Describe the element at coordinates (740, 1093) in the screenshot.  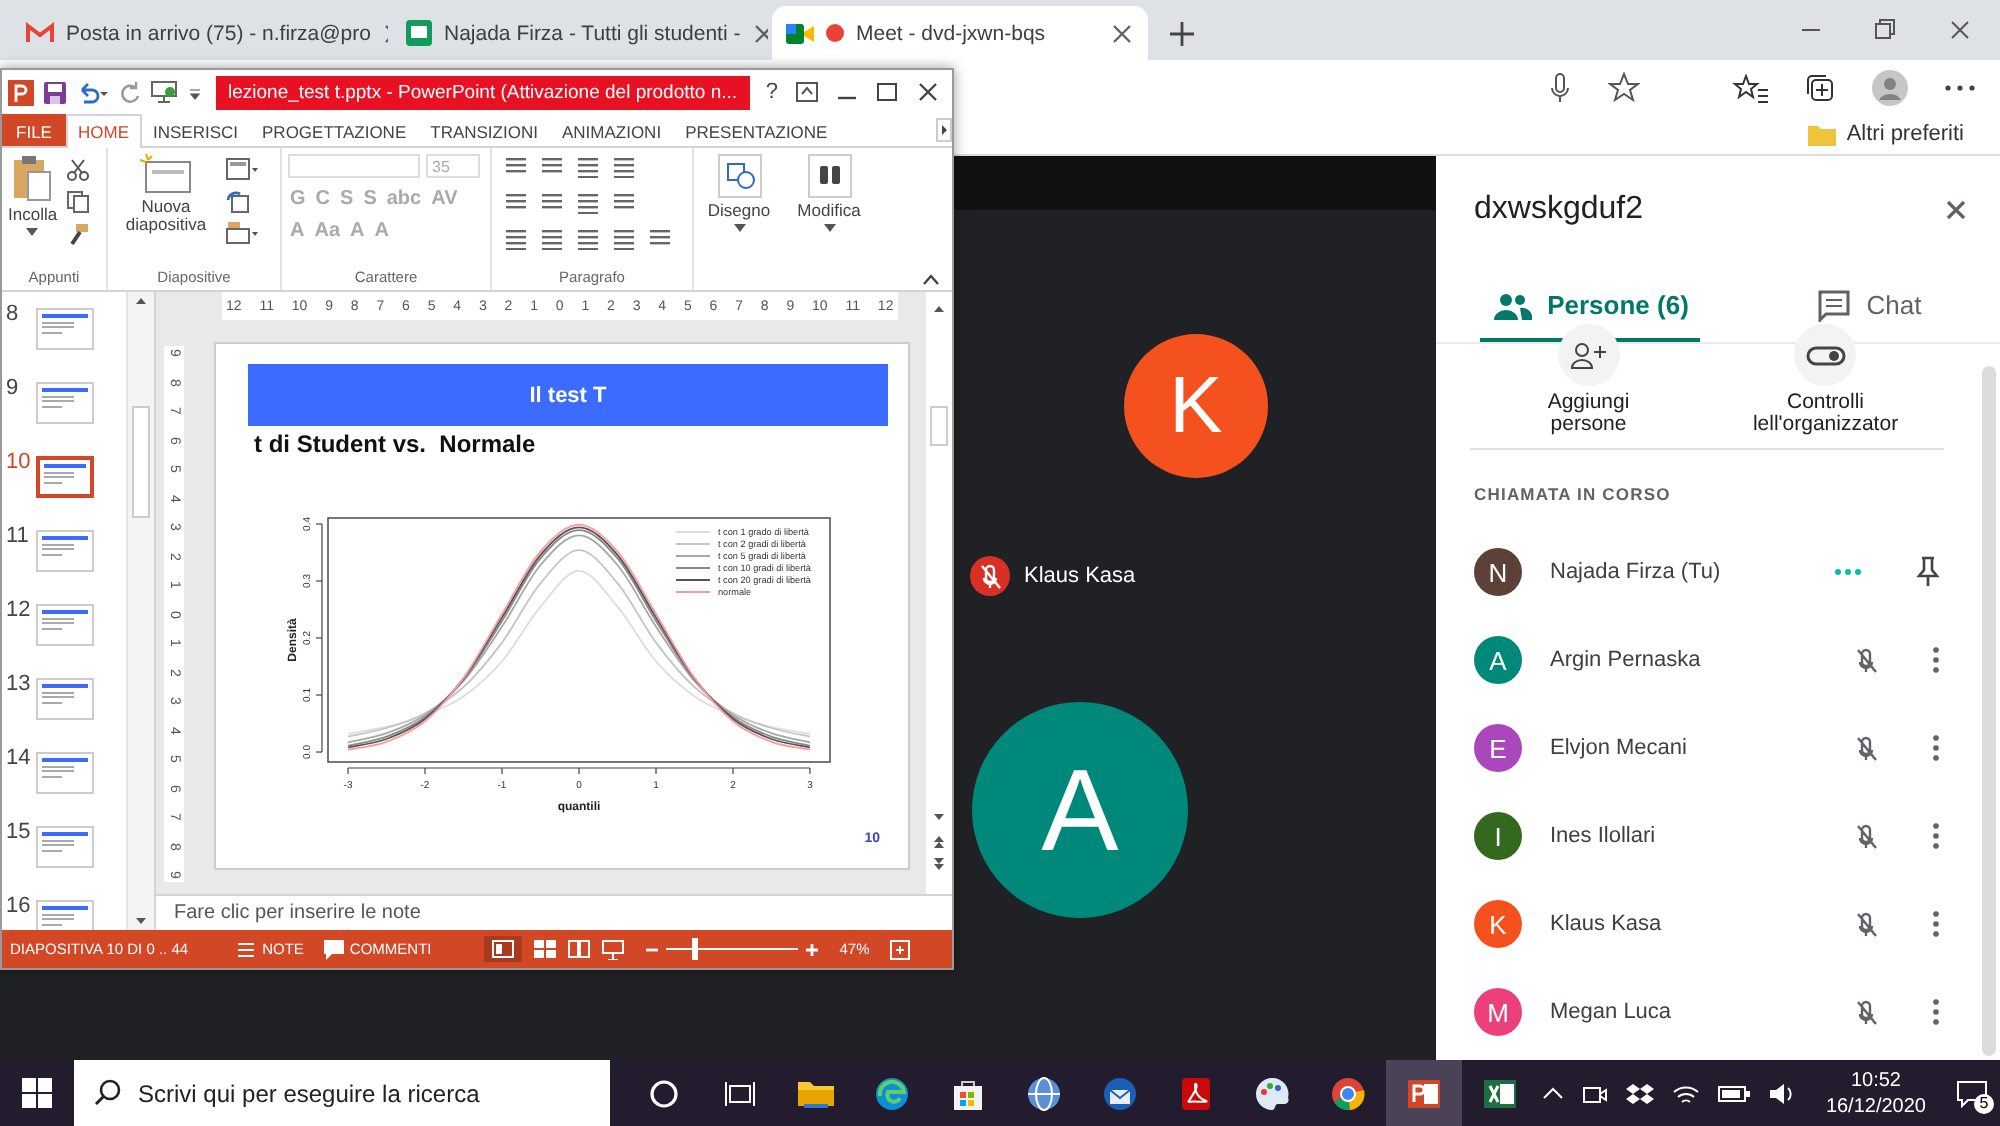
I see `task-view-icon` at that location.